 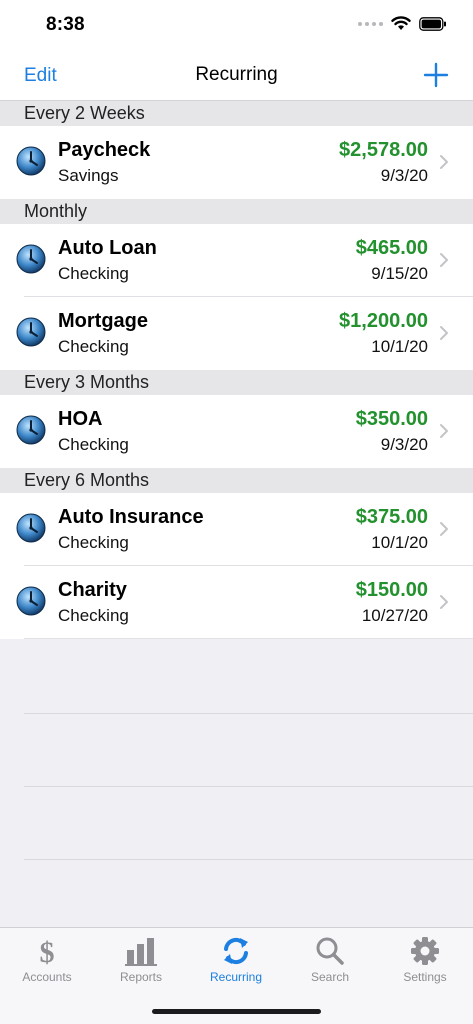 I want to click on recurring-row: Auto Loan Checking $465.00 9/15/20, so click(x=236, y=260).